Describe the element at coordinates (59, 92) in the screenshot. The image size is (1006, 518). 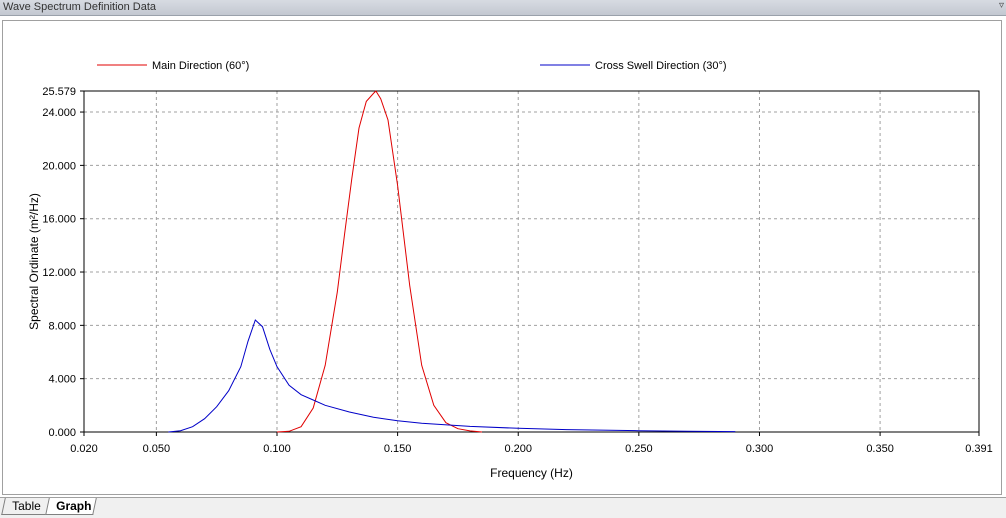
I see `y-tick-label: 25.579` at that location.